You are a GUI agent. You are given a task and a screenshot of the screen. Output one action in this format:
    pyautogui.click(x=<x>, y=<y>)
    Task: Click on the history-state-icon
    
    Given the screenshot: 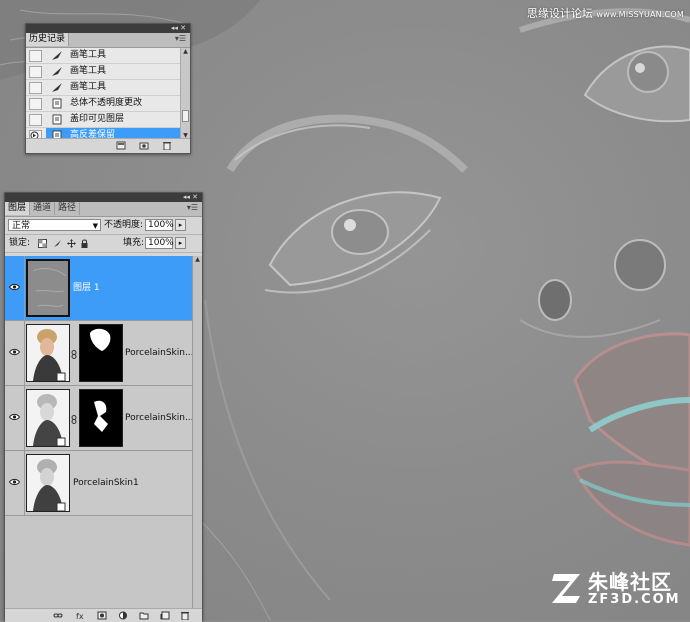 What is the action you would take?
    pyautogui.click(x=57, y=103)
    